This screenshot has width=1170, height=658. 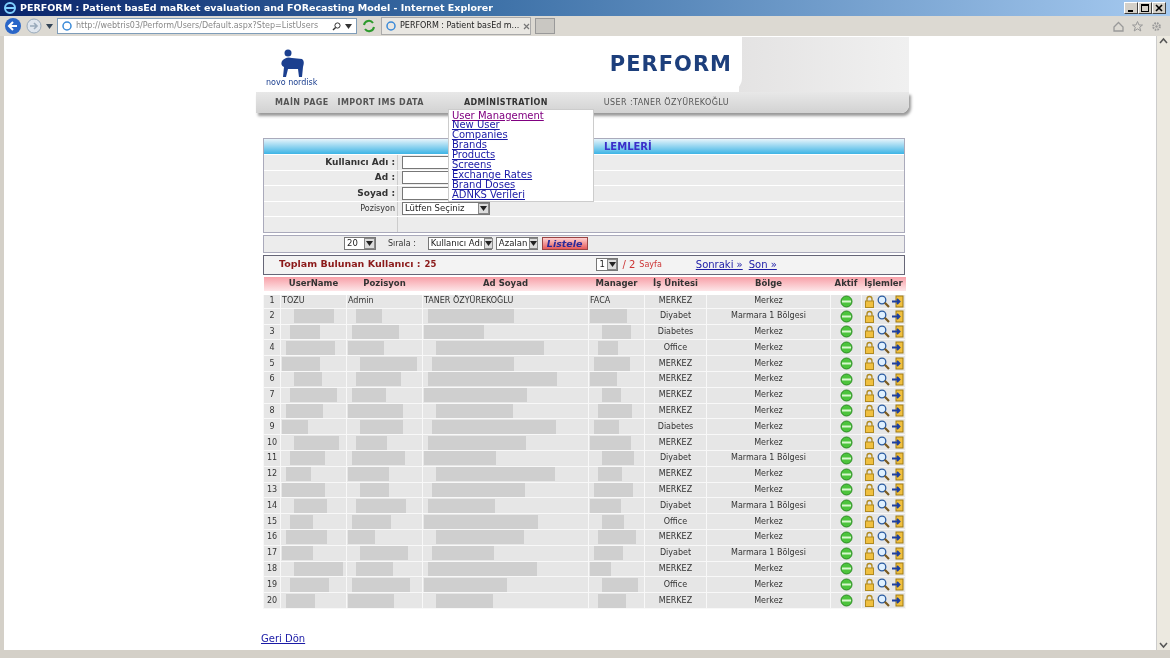 What do you see at coordinates (492, 174) in the screenshot?
I see `menu-item: Exchange Rates` at bounding box center [492, 174].